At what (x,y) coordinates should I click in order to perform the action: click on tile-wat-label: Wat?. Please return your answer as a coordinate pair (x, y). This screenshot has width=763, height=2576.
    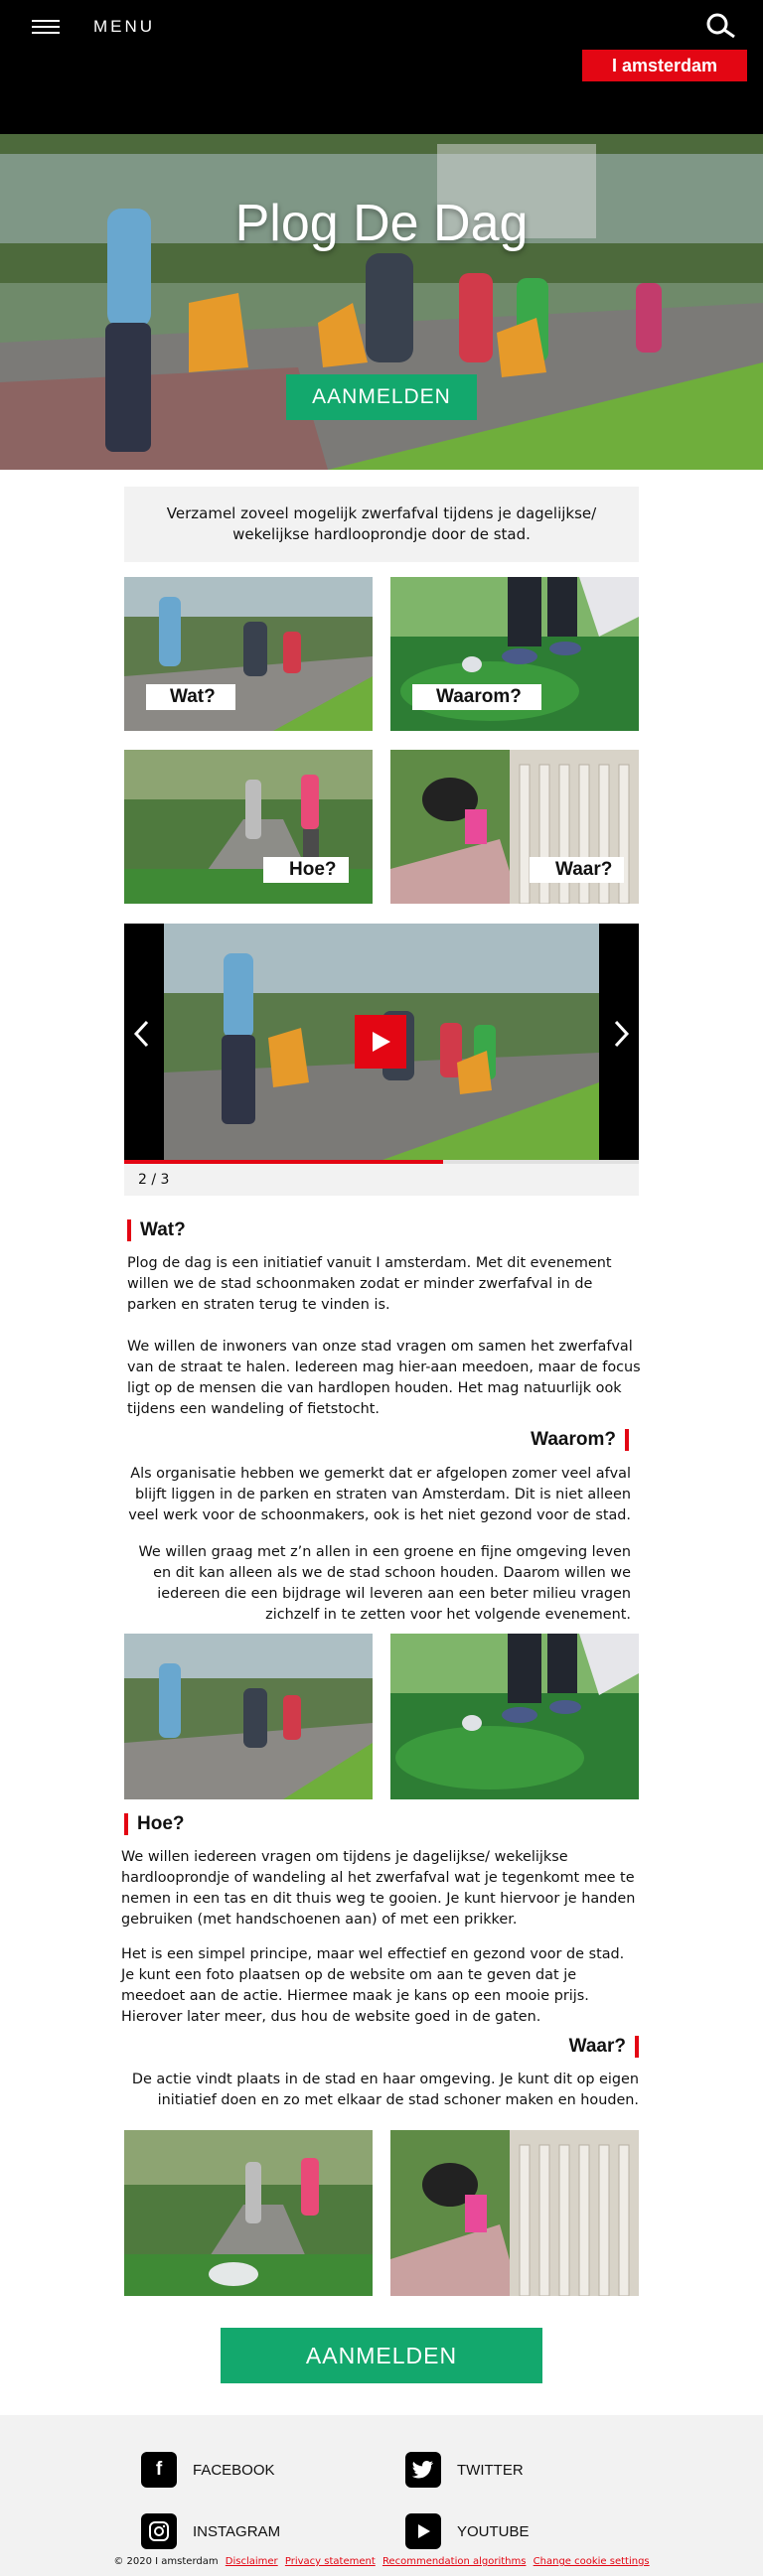
    Looking at the image, I should click on (190, 697).